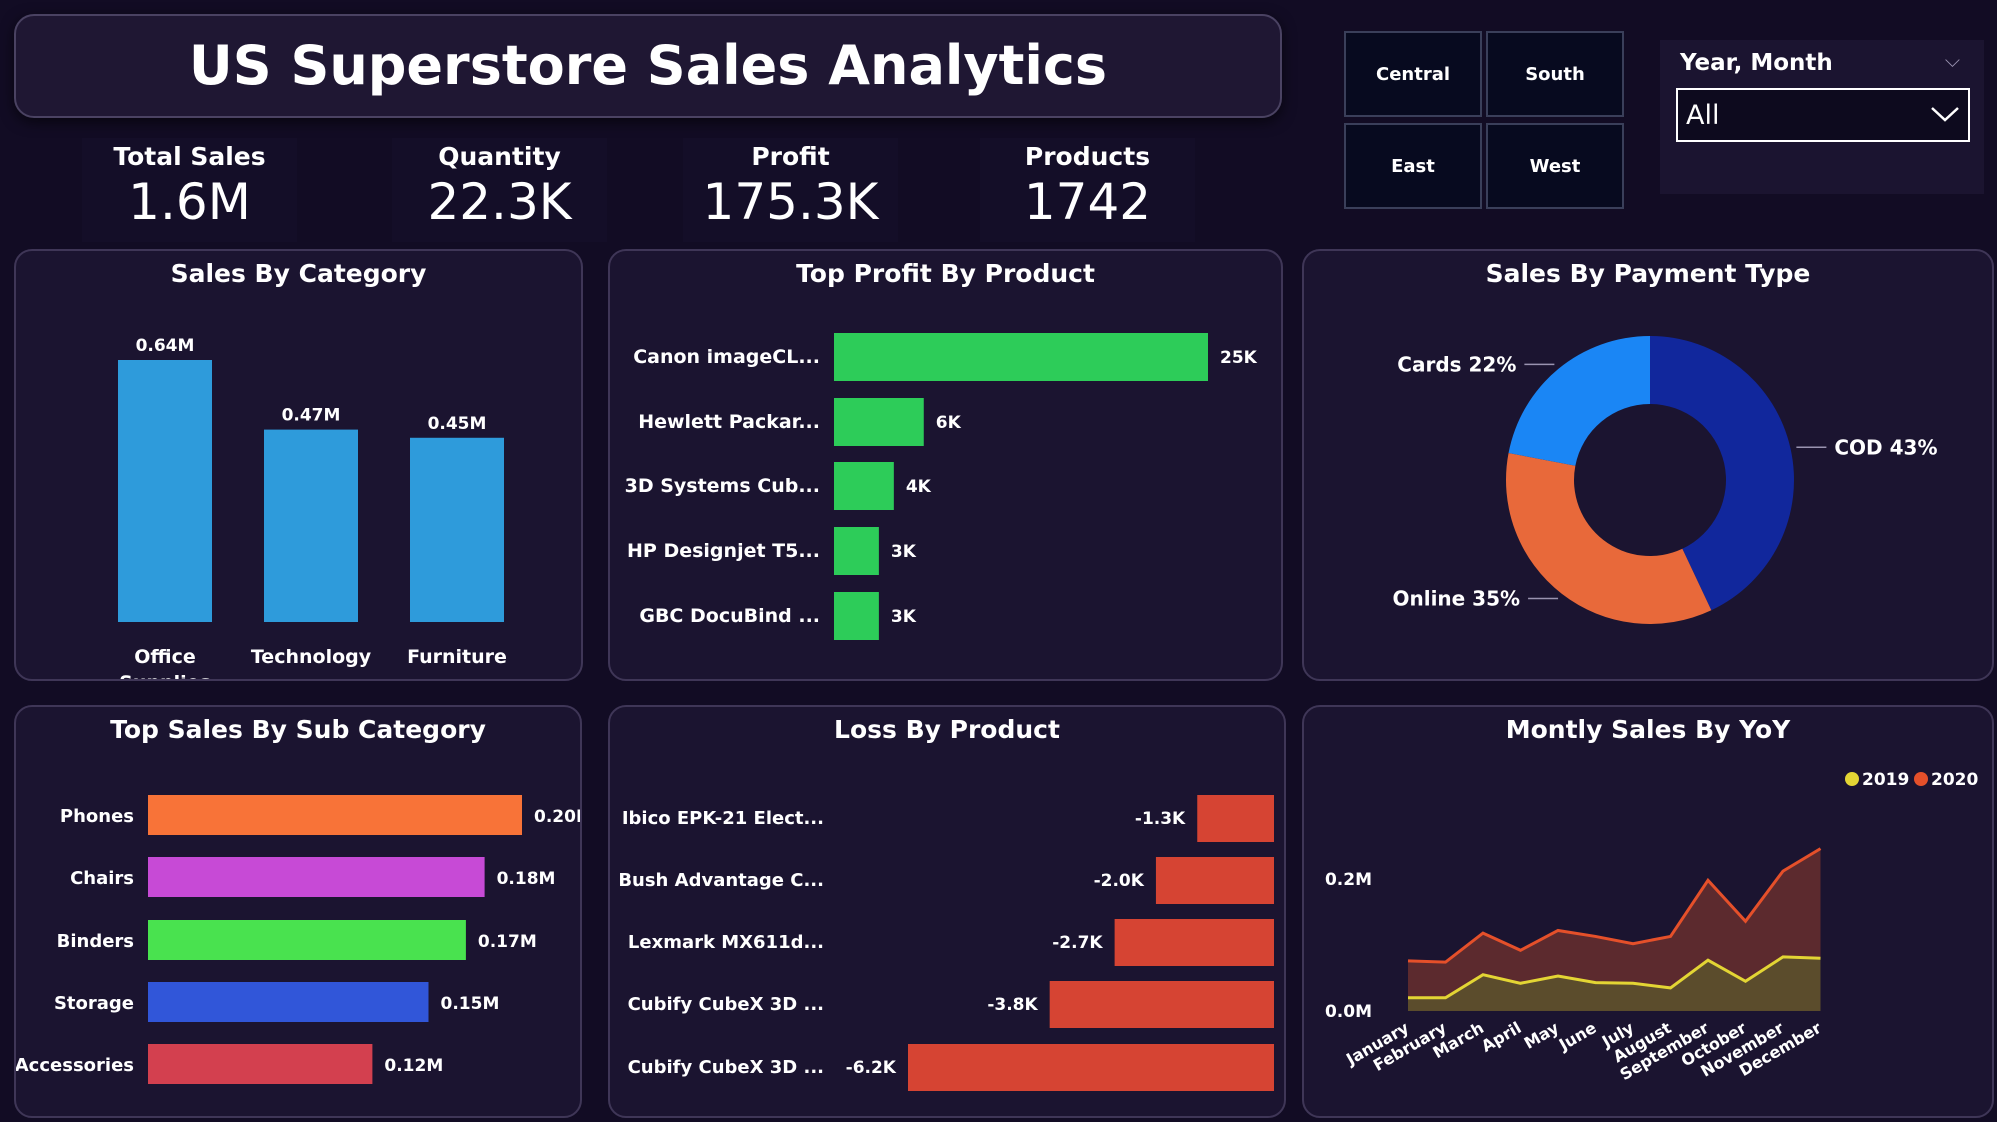 The width and height of the screenshot is (1997, 1122). What do you see at coordinates (1087, 202) in the screenshot?
I see `kpi-value: 1742` at bounding box center [1087, 202].